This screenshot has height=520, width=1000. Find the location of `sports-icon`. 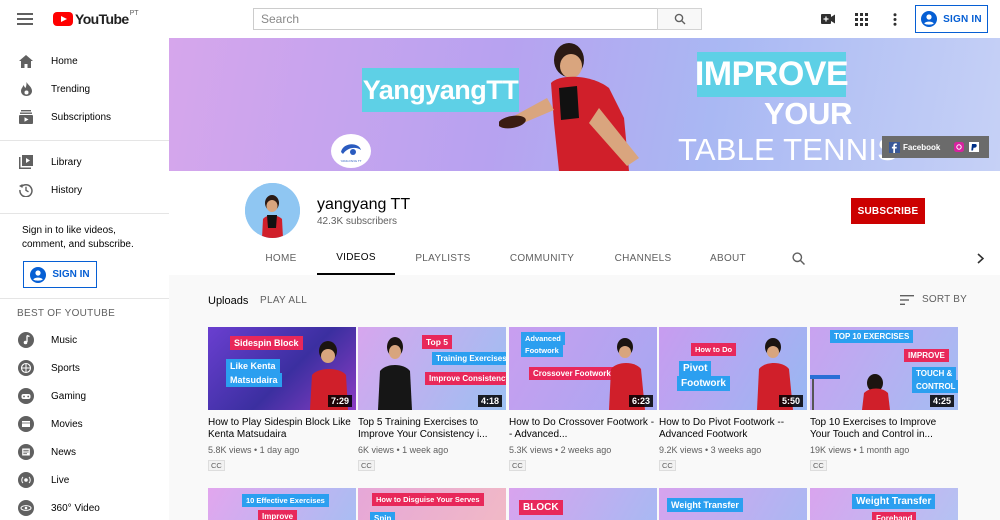

sports-icon is located at coordinates (26, 368).